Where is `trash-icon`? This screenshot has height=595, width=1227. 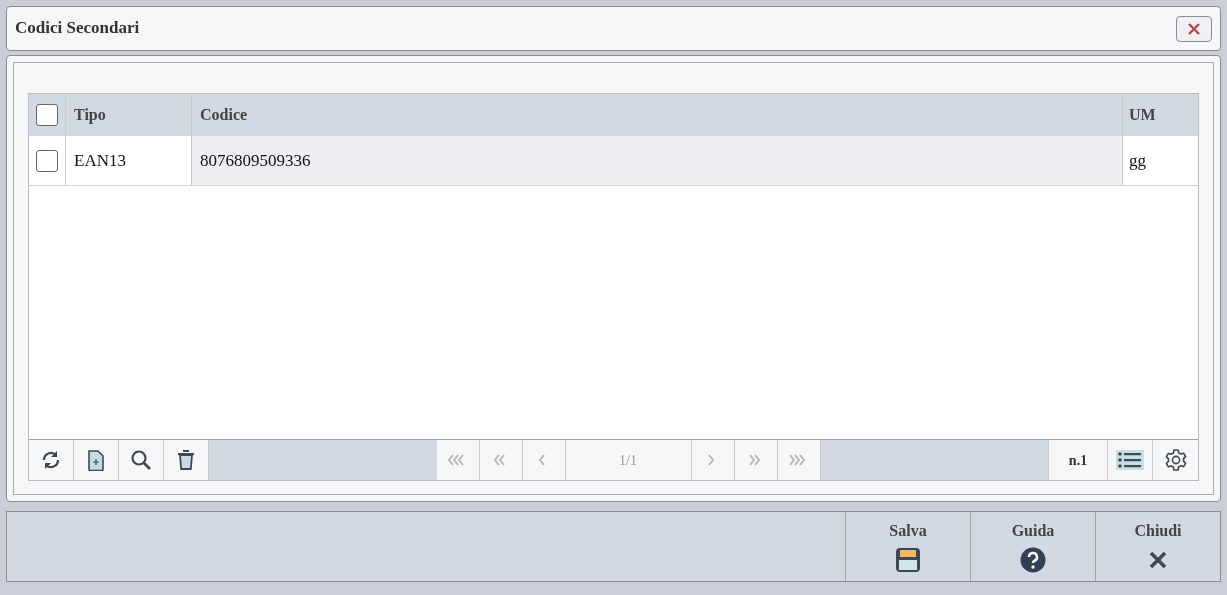
trash-icon is located at coordinates (186, 460).